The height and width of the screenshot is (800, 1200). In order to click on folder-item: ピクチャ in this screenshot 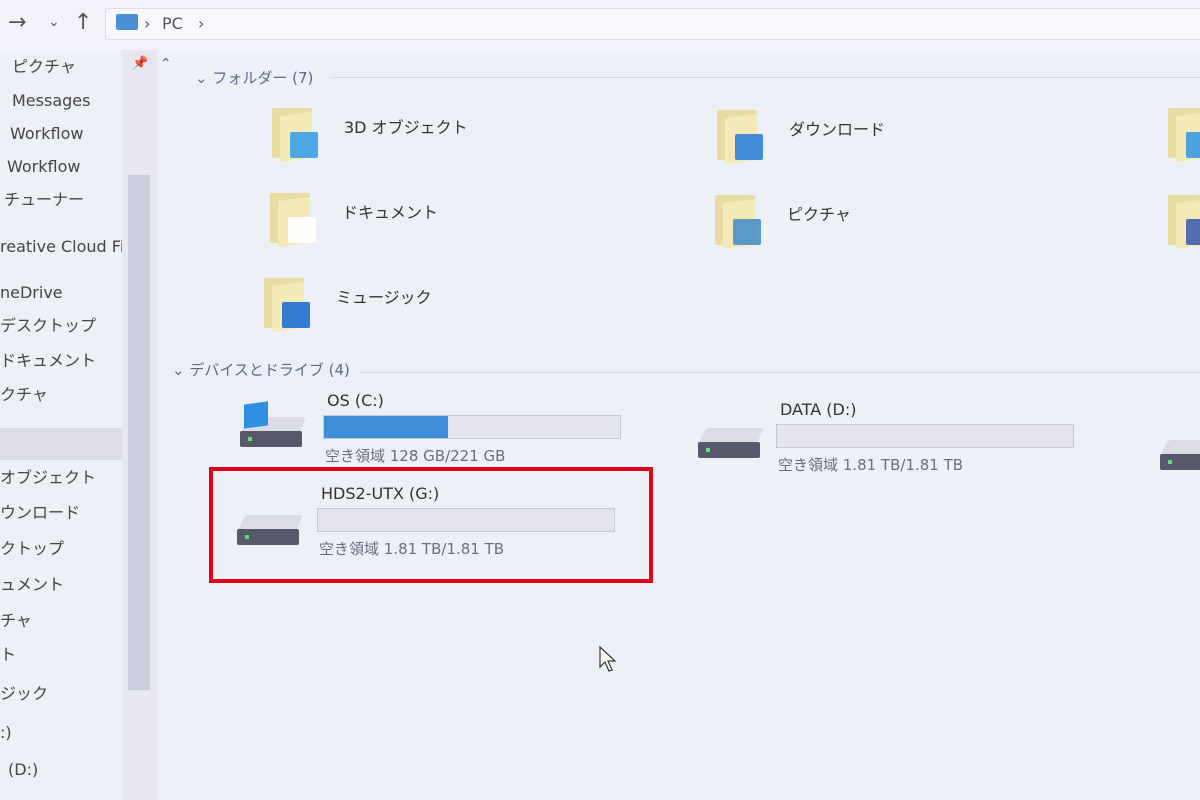, I will do `click(783, 222)`.